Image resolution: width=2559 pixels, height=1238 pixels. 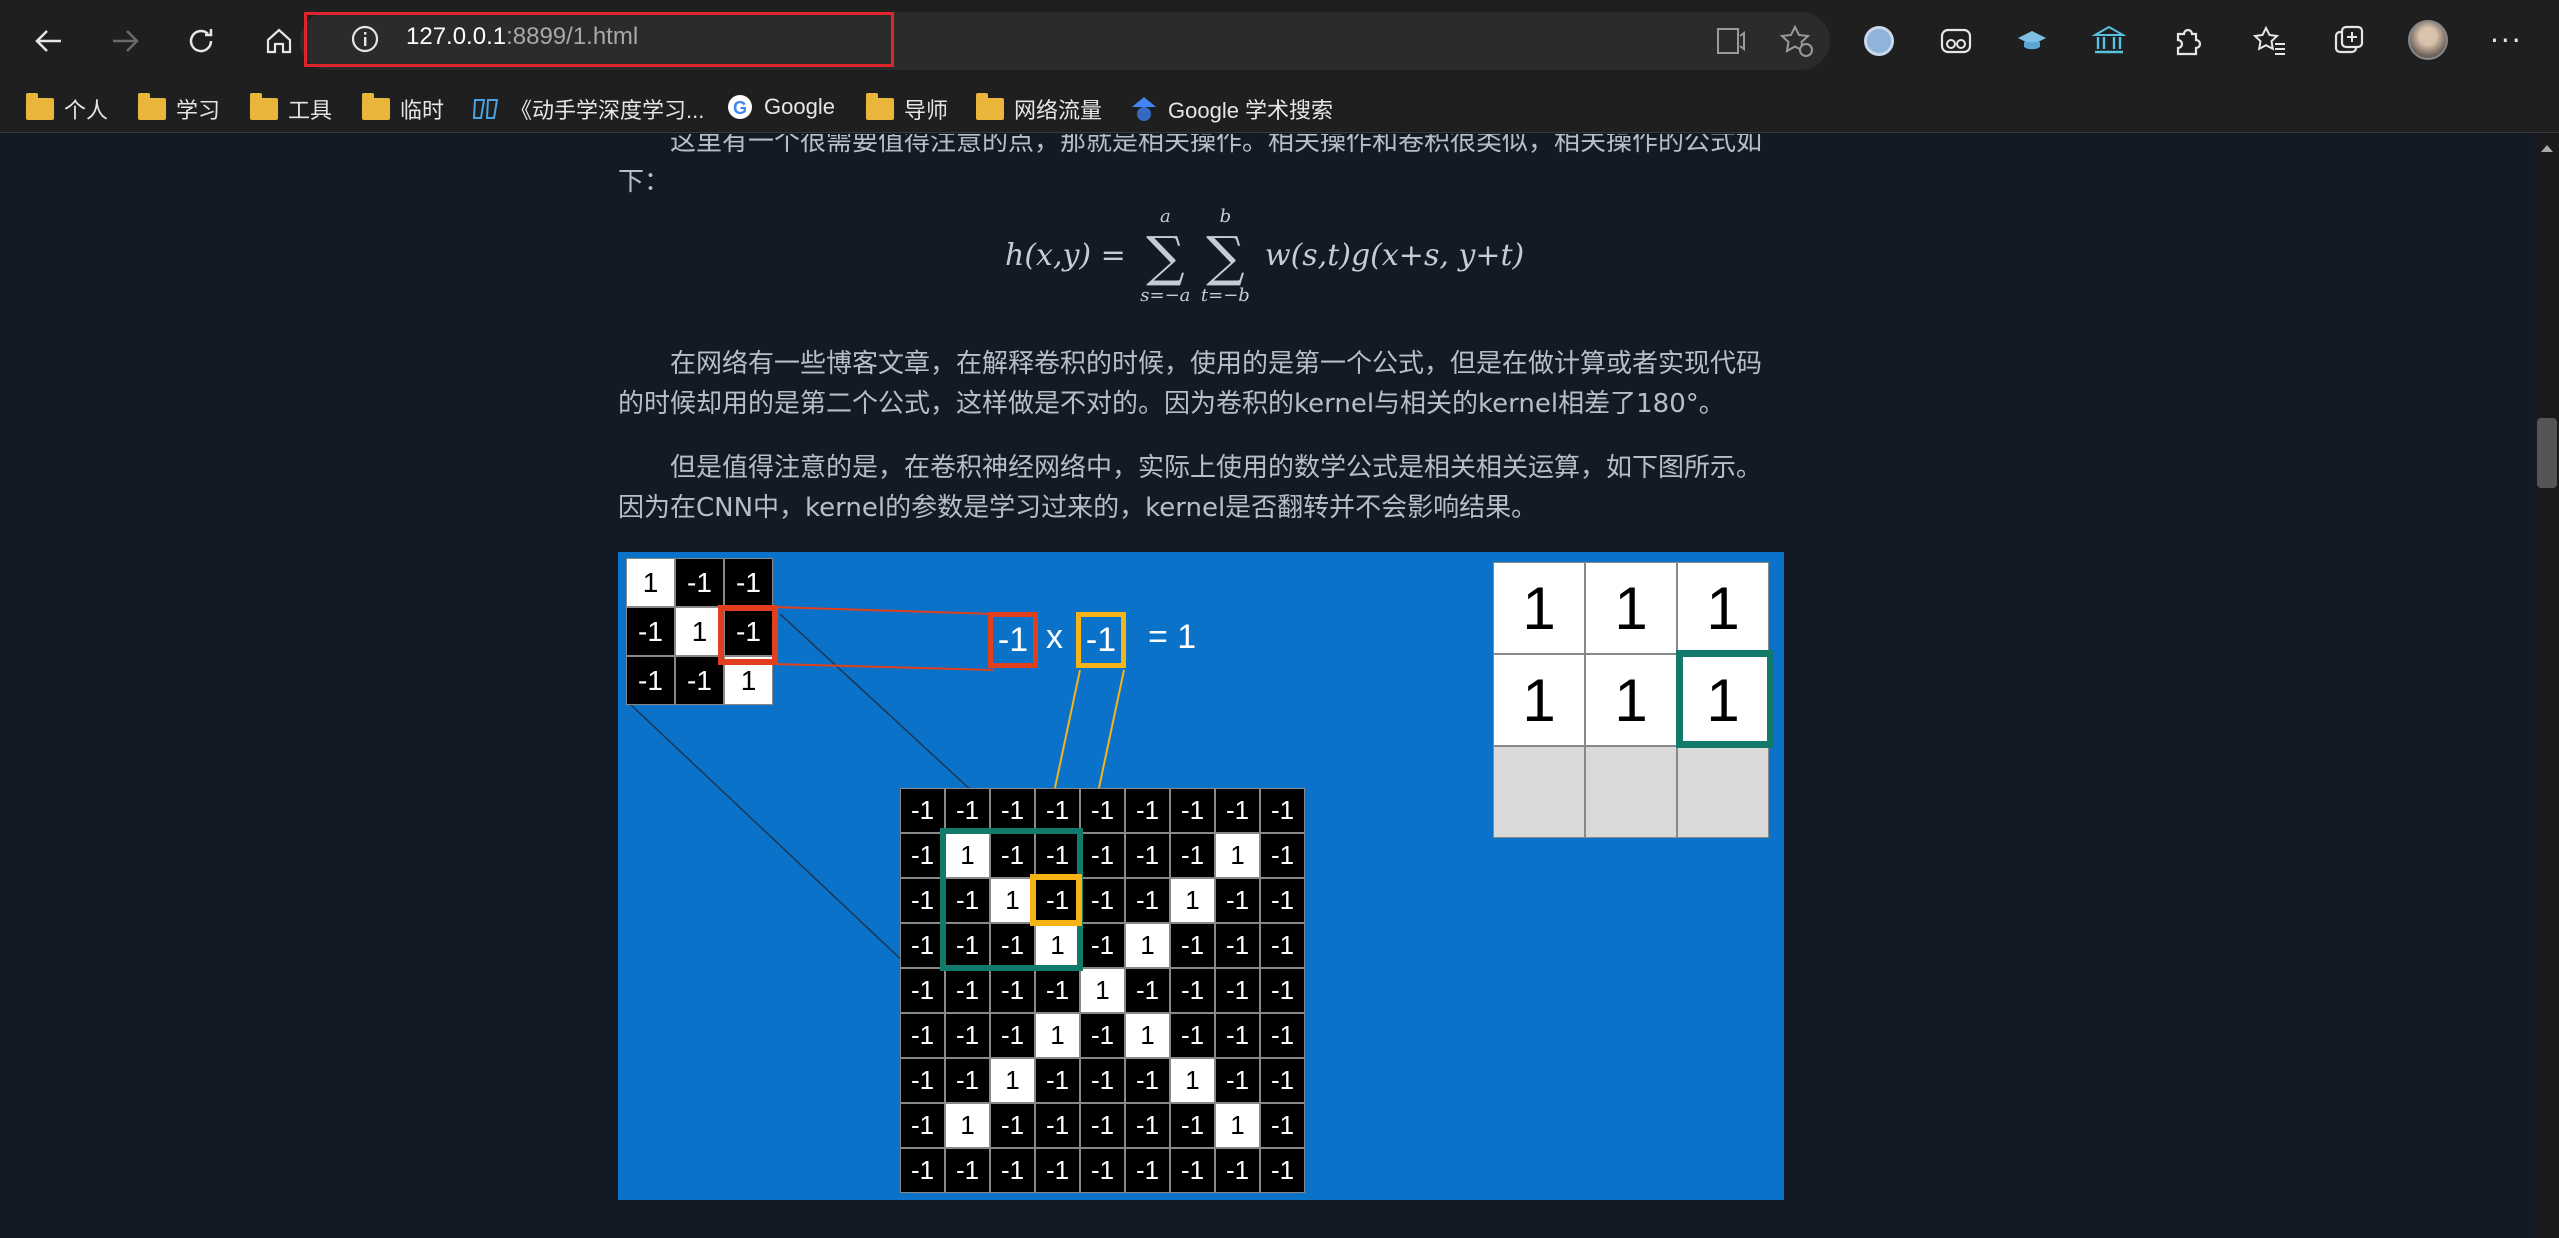 I want to click on scholar-icon, so click(x=1144, y=109).